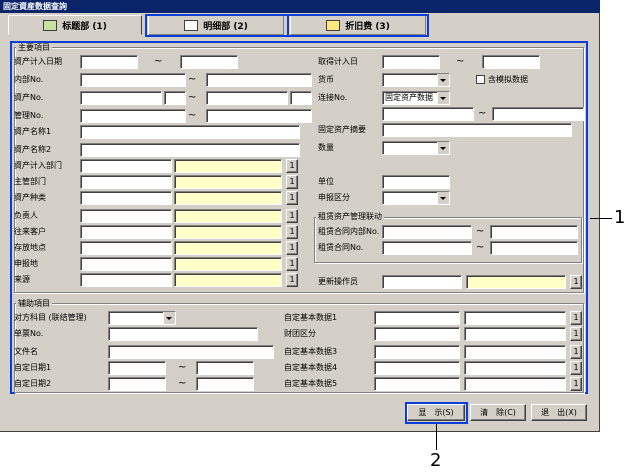  I want to click on tab-highlight-divider, so click(288, 25).